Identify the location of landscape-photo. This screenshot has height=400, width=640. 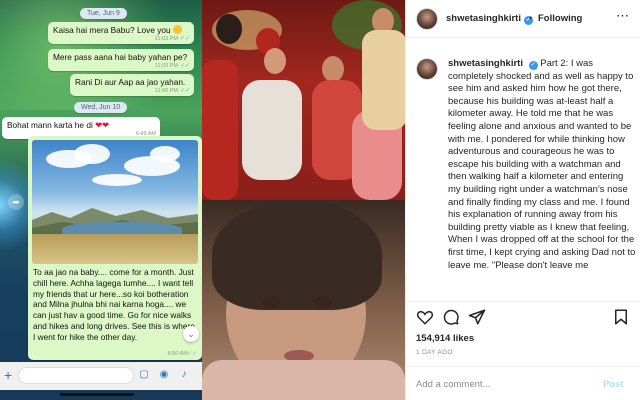
(115, 202).